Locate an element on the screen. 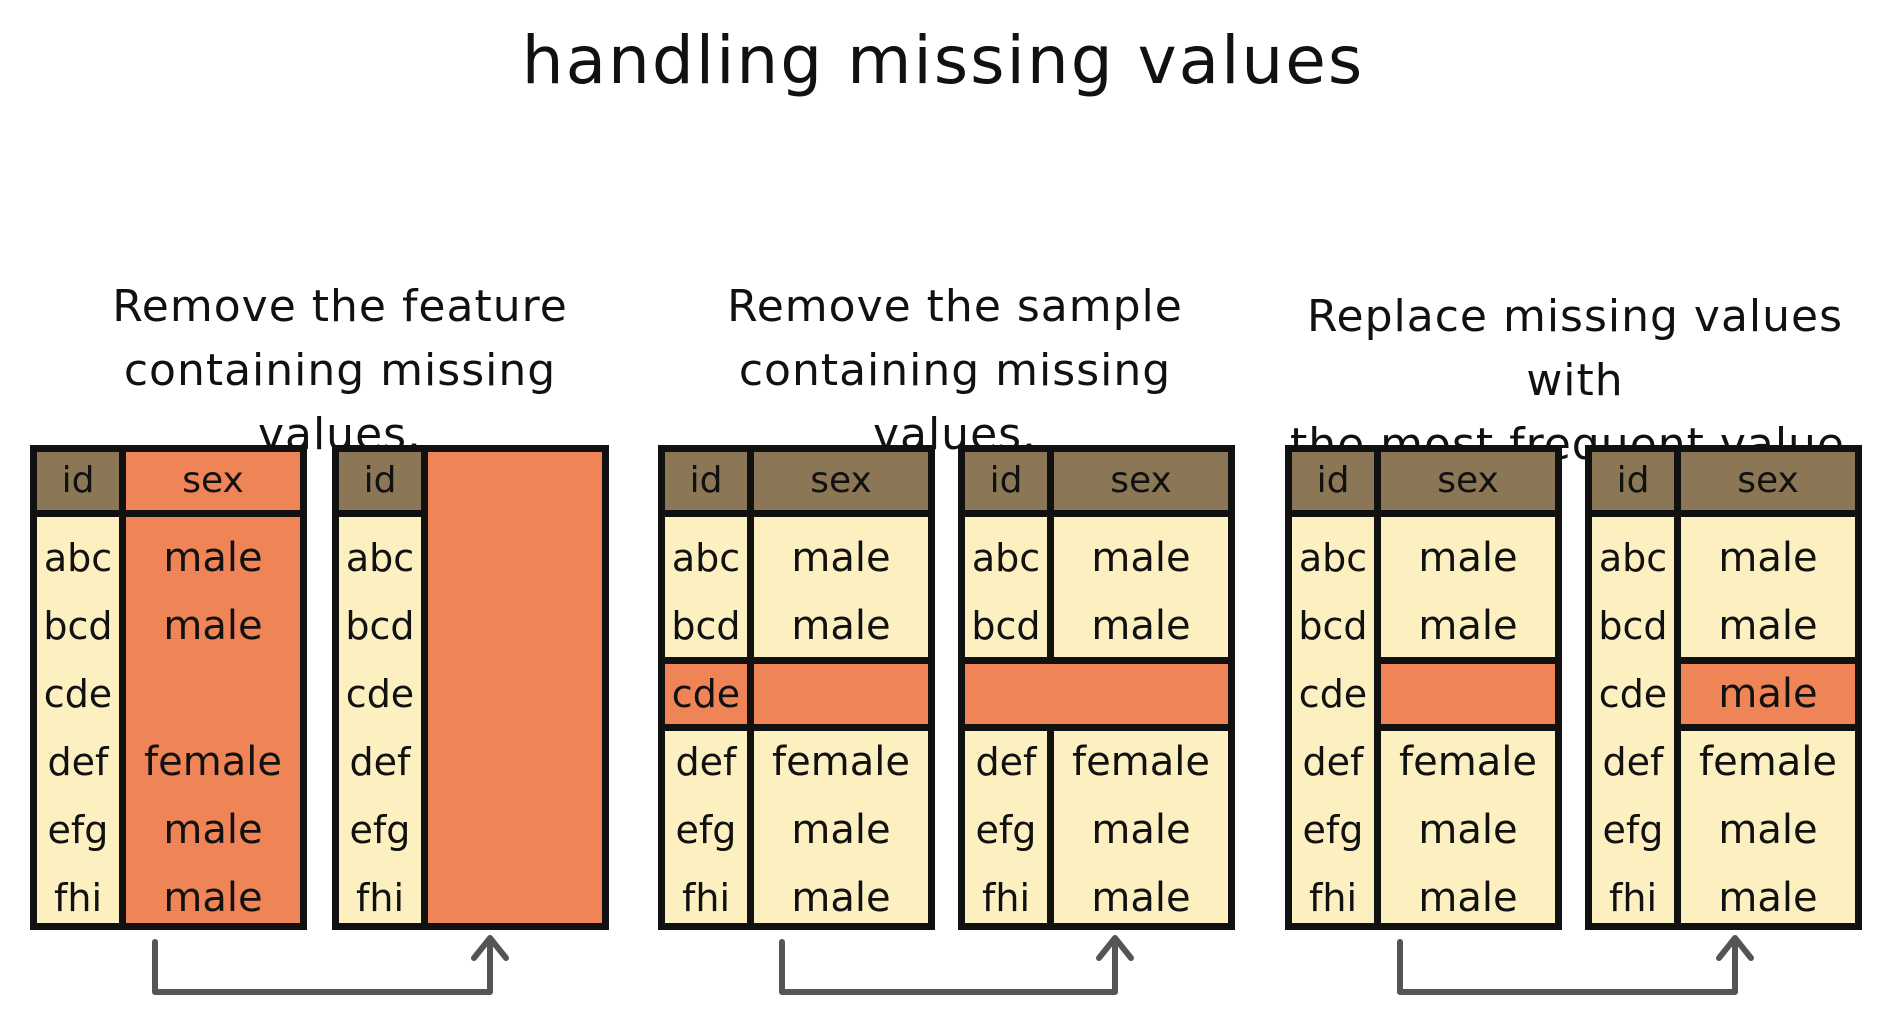  section-3-arrow is located at coordinates (1567, 966).